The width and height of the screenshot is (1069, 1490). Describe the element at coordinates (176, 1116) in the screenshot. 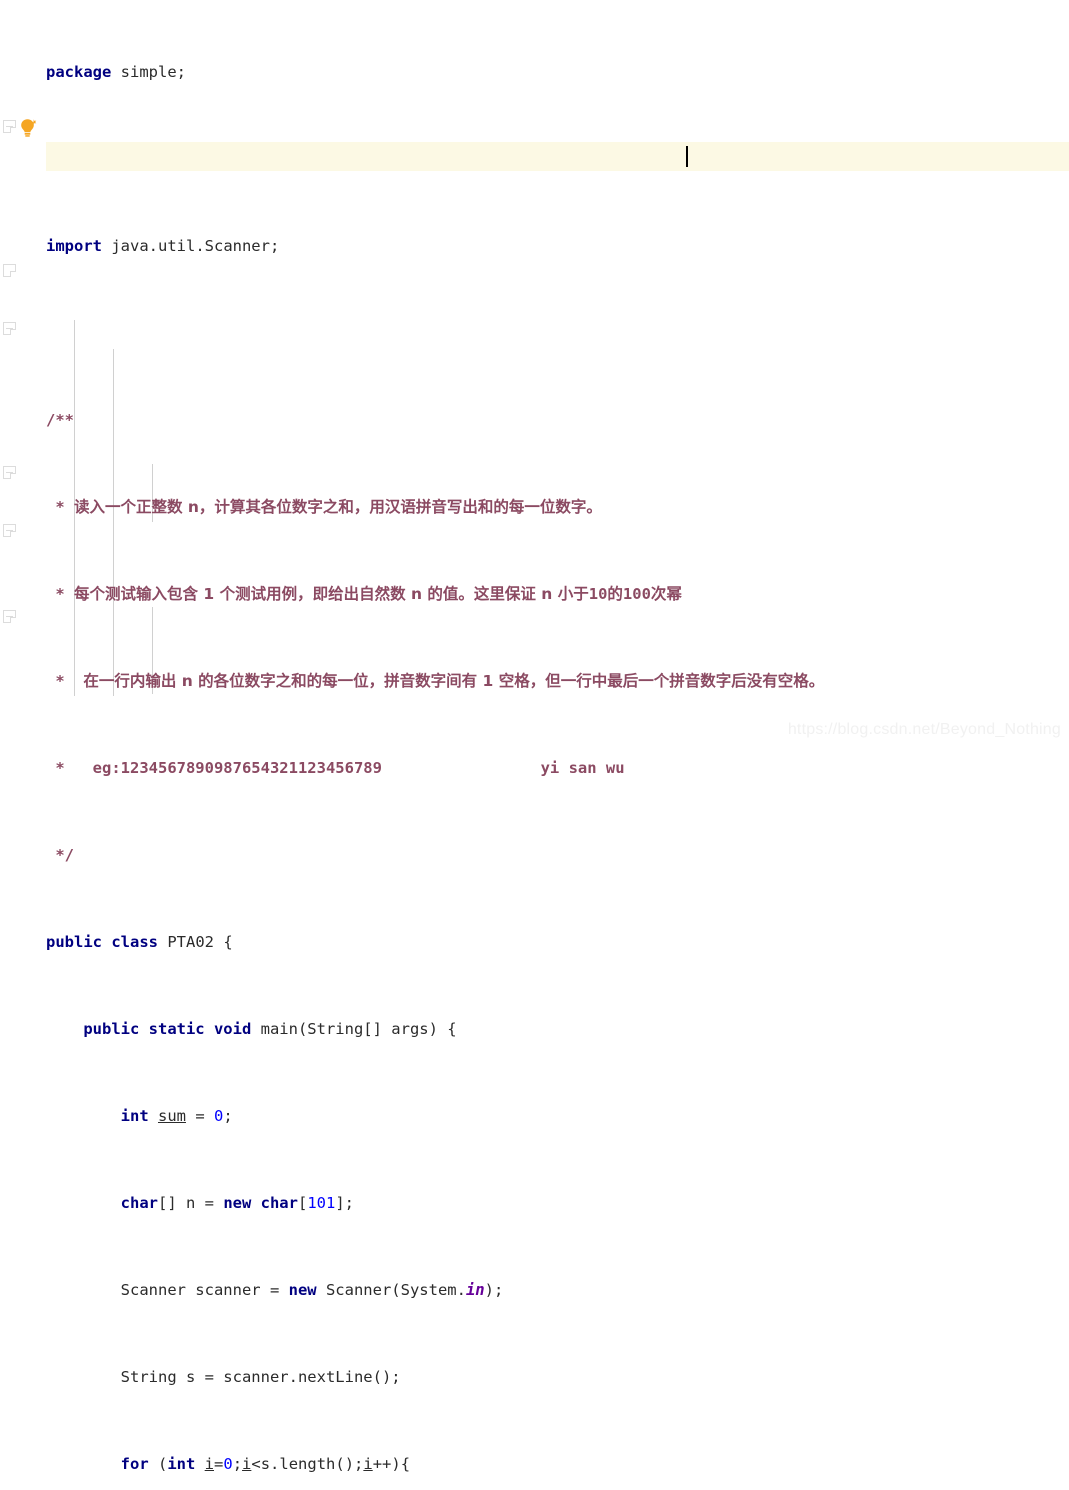

I see `code-line: int sum = 0;` at that location.